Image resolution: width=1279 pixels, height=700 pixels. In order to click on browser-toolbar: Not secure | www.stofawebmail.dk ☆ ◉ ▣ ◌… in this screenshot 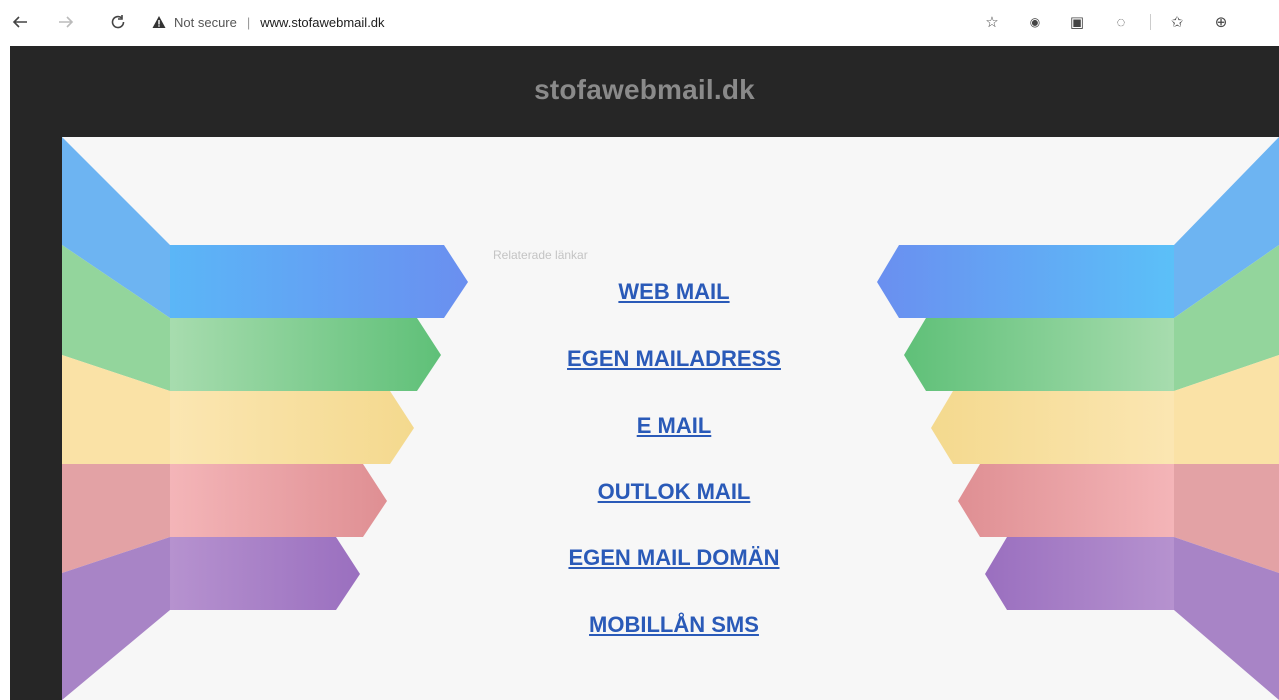, I will do `click(639, 23)`.